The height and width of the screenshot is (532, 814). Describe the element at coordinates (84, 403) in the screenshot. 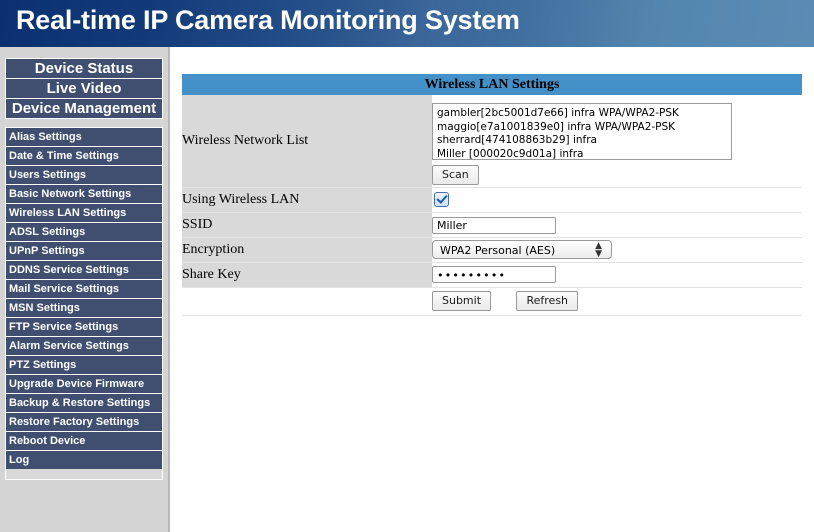

I see `sidebar-item-backup-restore-settings: Backup & Restore Settings` at that location.